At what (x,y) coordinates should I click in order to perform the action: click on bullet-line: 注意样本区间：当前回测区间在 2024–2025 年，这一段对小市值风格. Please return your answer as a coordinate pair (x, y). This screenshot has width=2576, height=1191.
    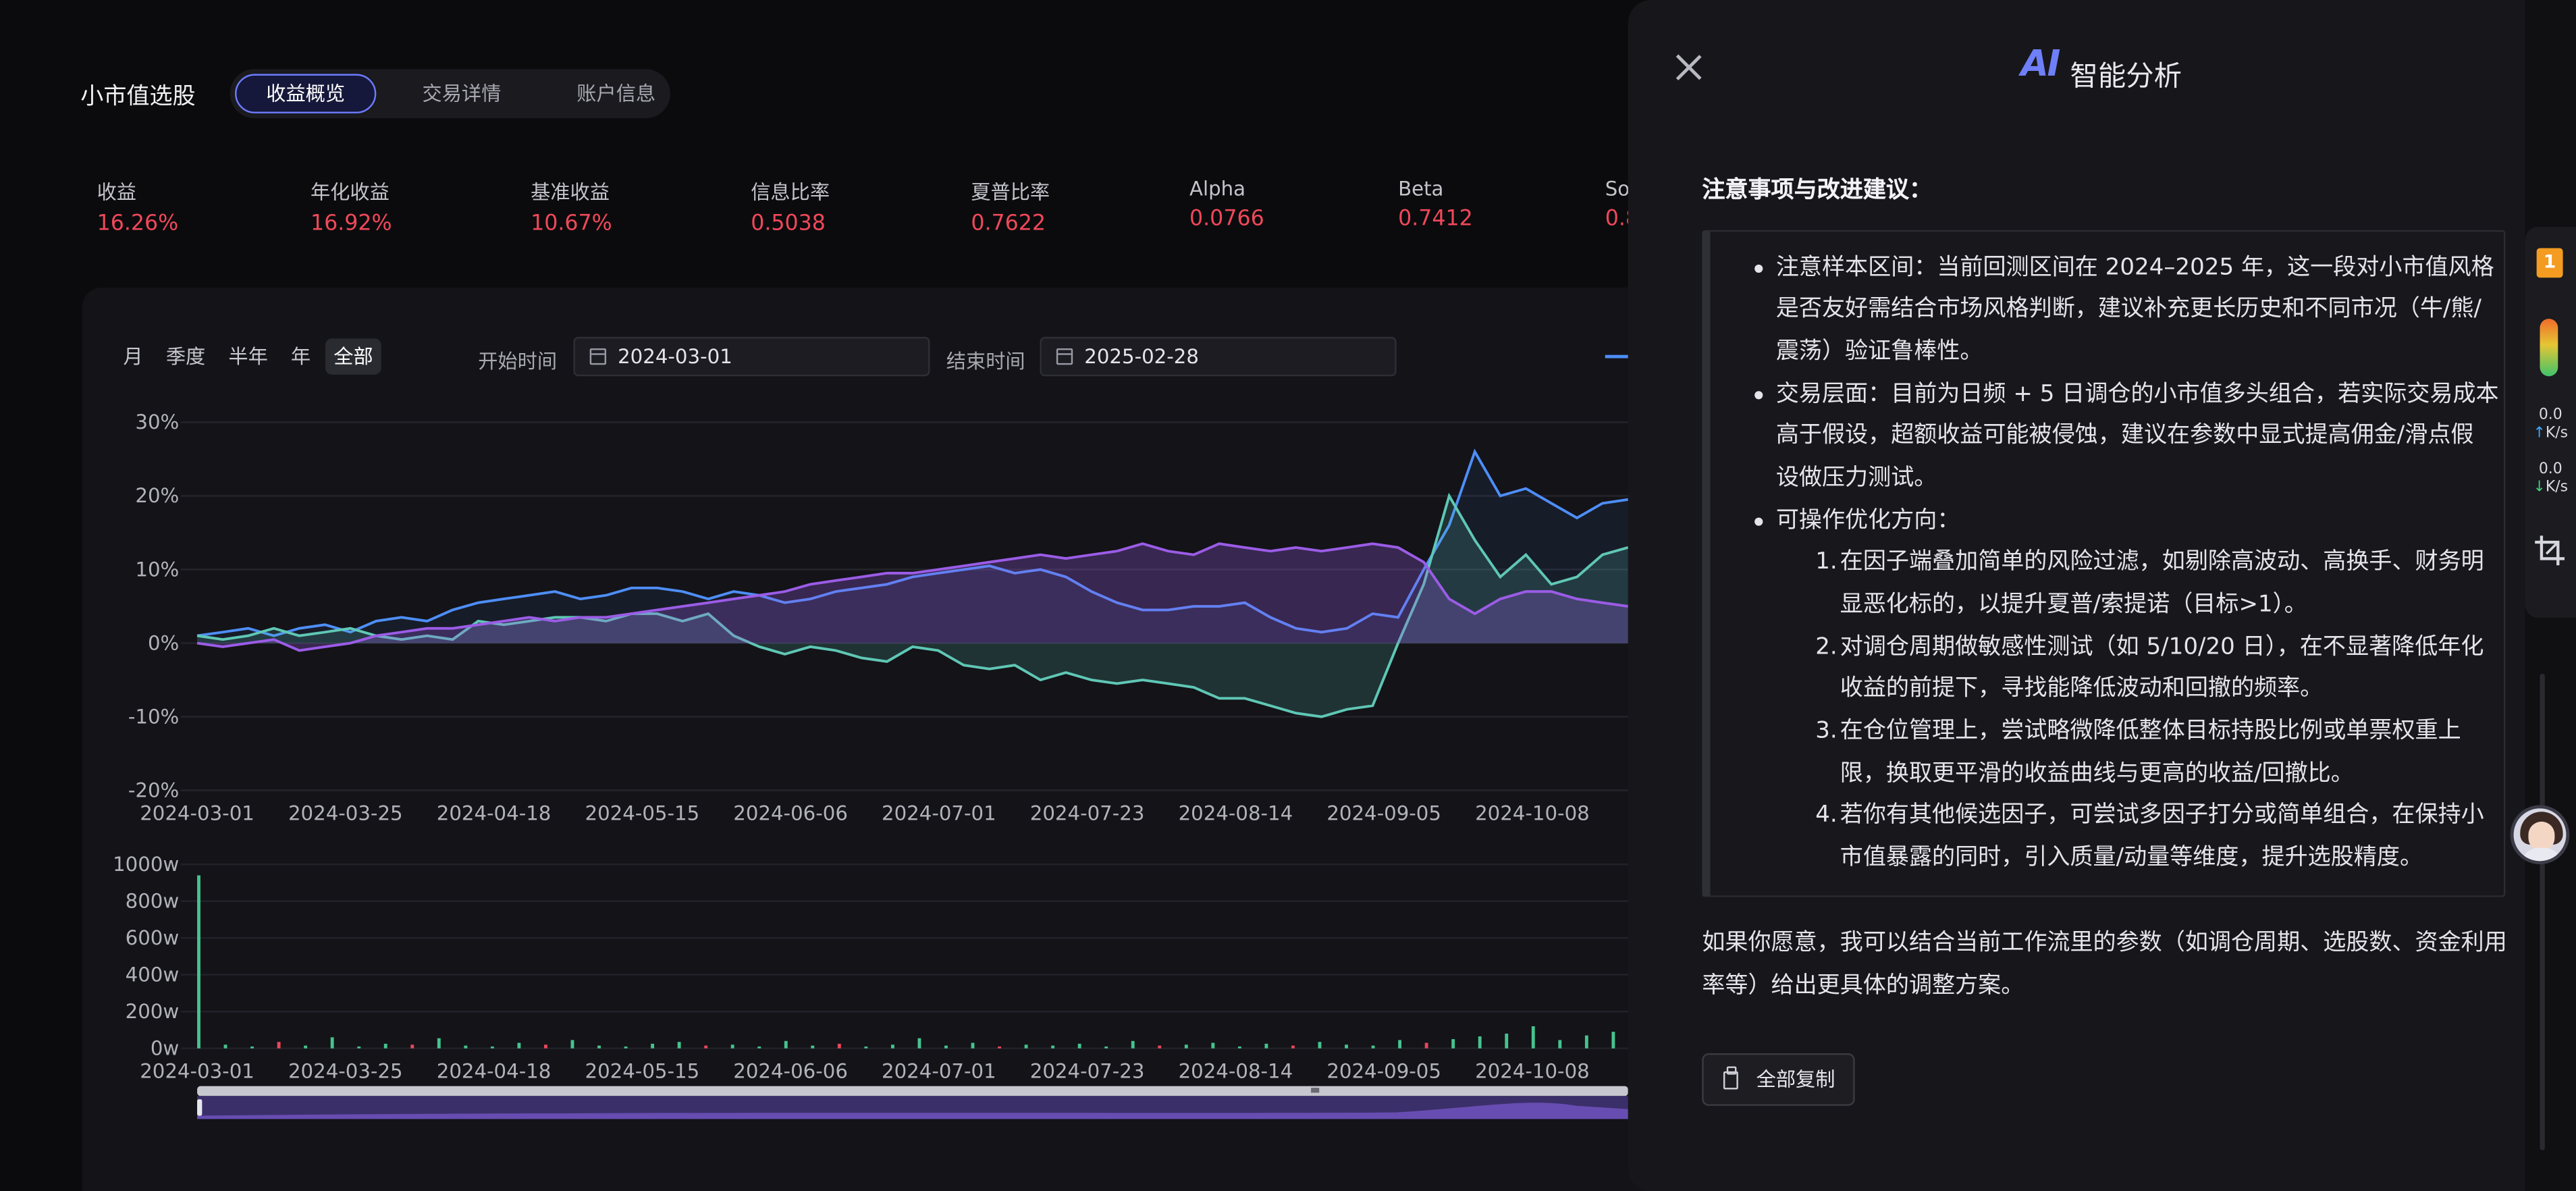
    Looking at the image, I should click on (2134, 268).